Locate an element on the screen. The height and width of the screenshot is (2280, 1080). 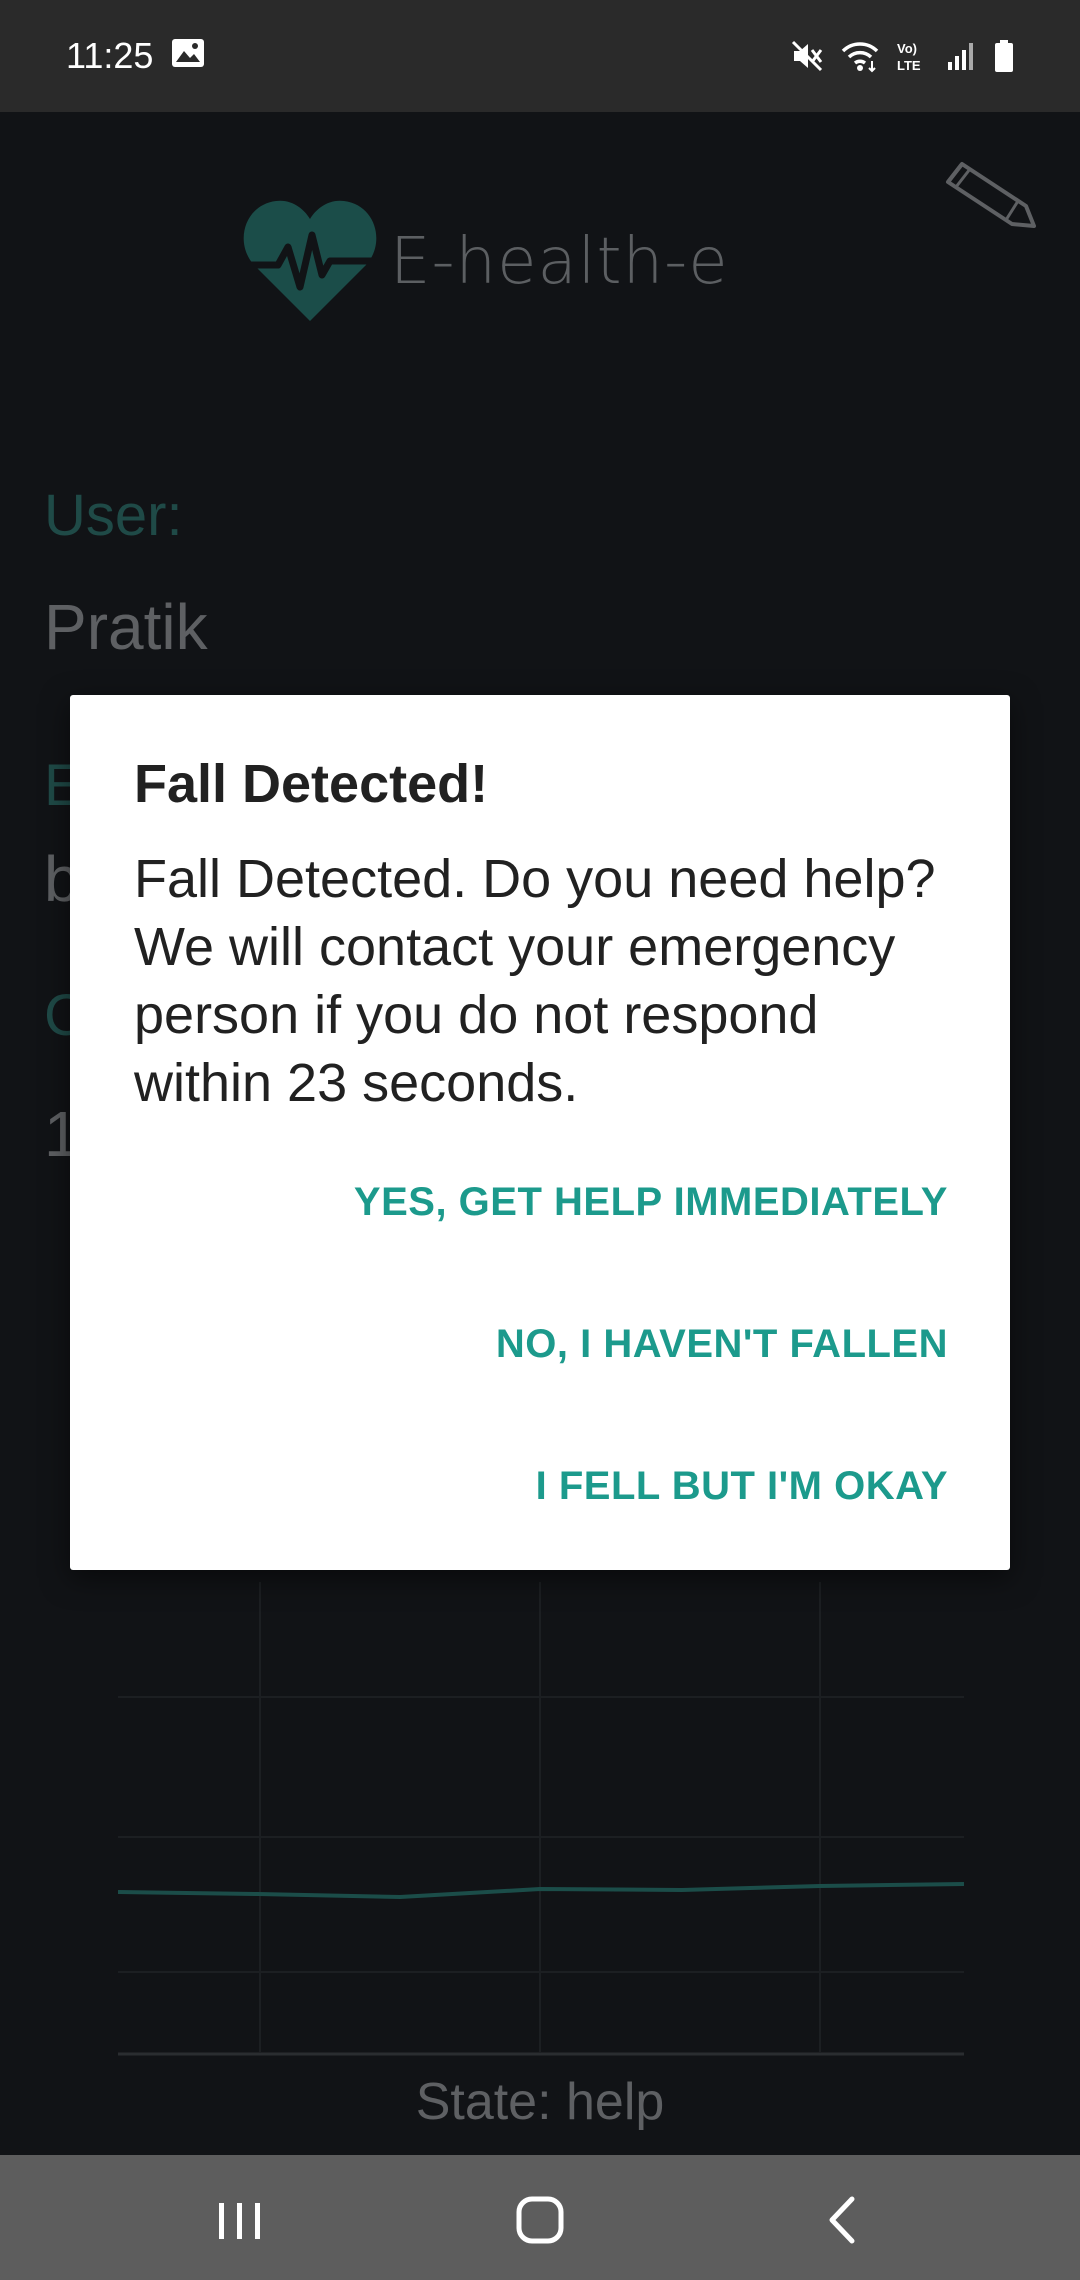
volte-icon: Vo) LTE is located at coordinates (913, 56).